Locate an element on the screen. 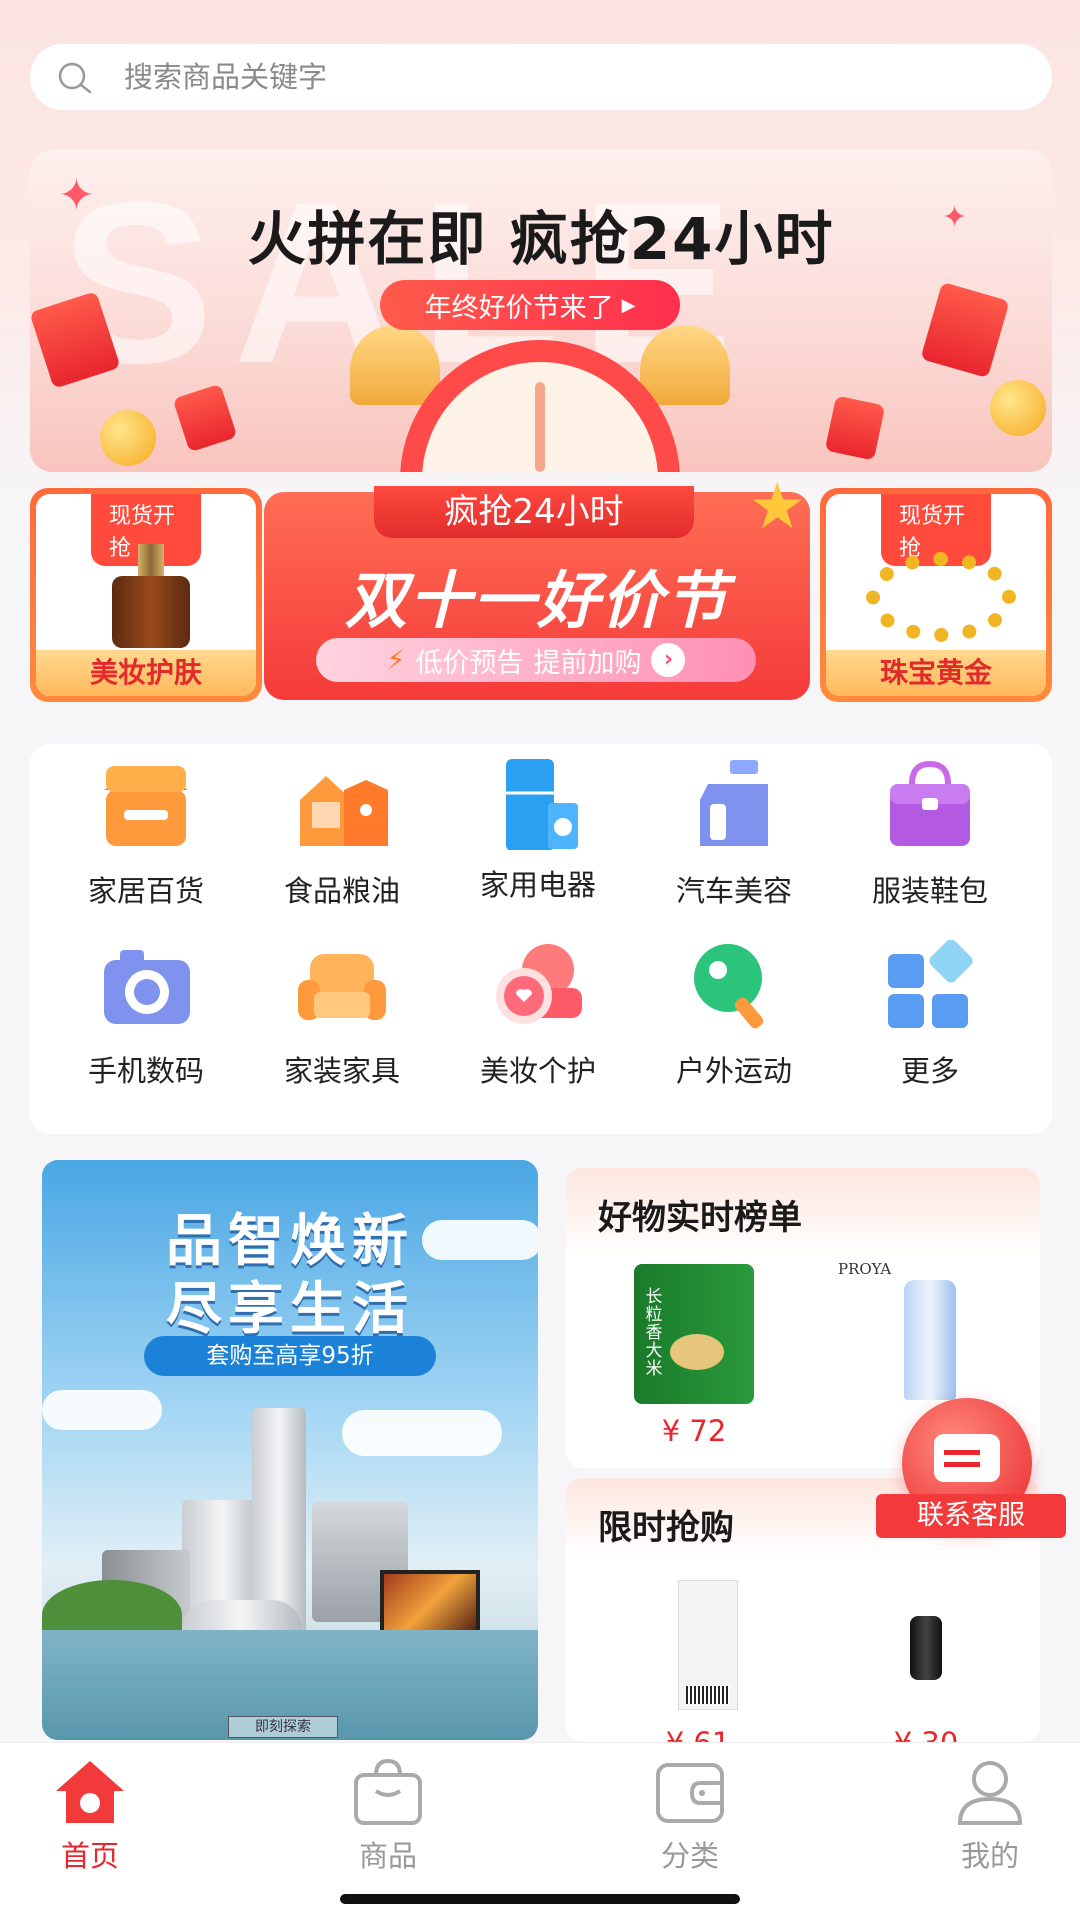 The width and height of the screenshot is (1080, 1920). chat-bubble-icon is located at coordinates (967, 1458).